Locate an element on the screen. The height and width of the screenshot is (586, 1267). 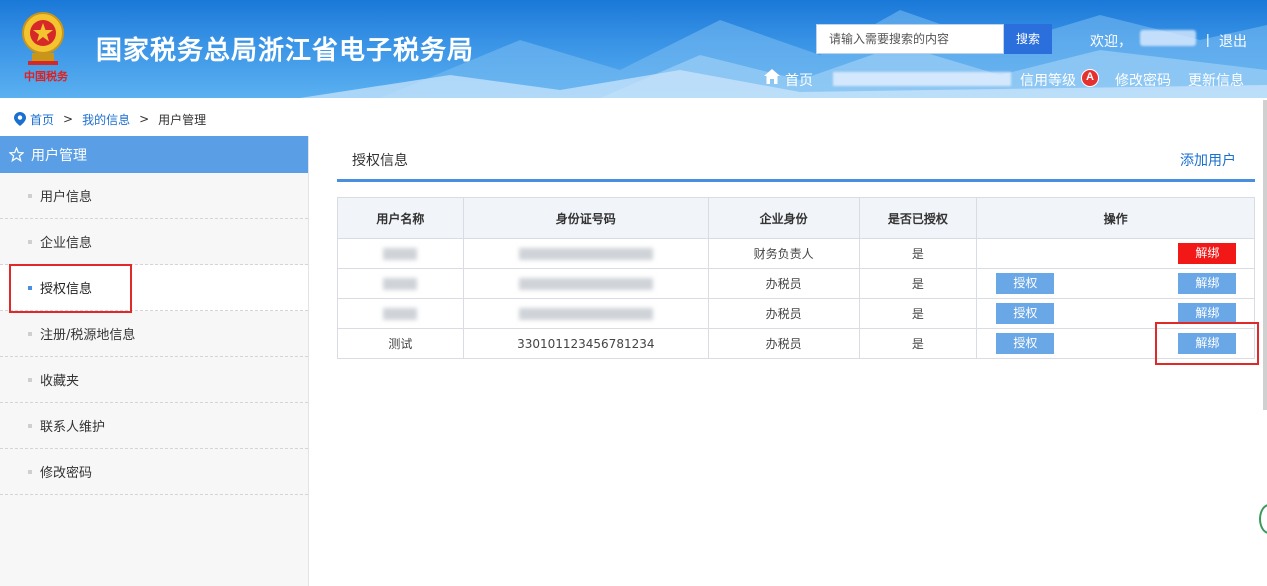
sidebar-item-label: 联系人维护 is located at coordinates (73, 427).